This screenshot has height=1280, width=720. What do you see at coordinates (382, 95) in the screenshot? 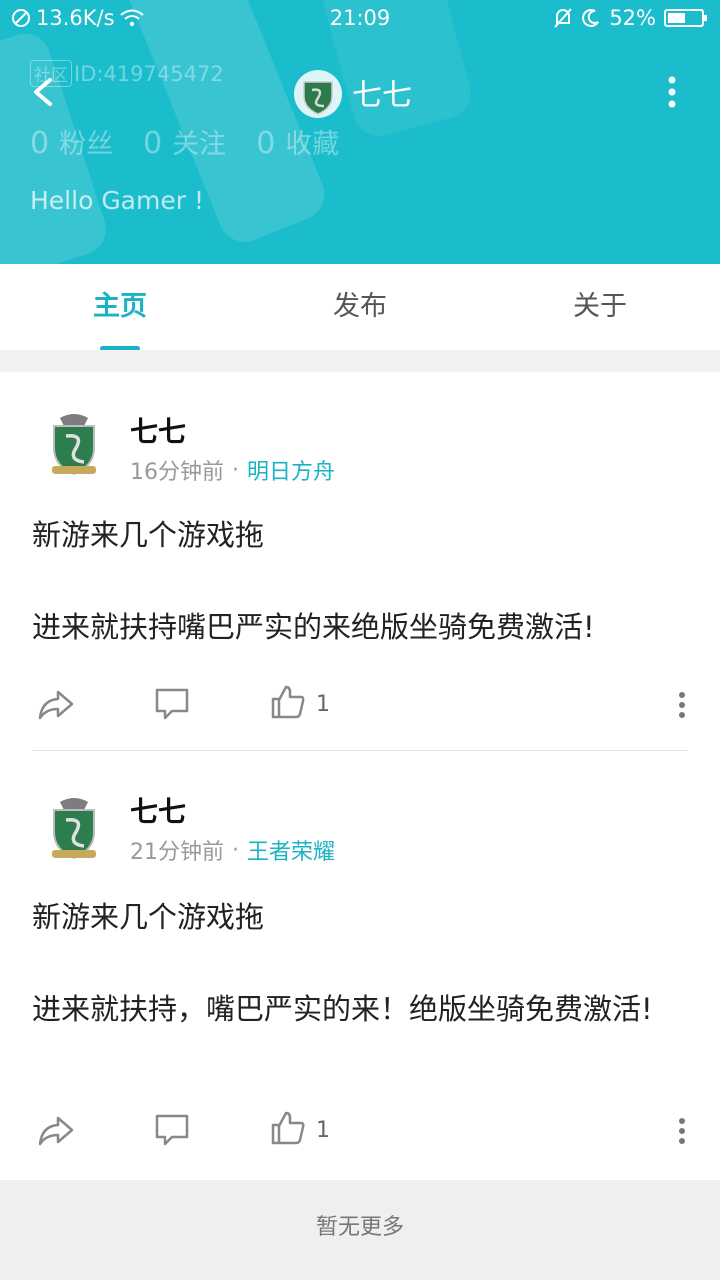
I see `profile-name: 七七` at bounding box center [382, 95].